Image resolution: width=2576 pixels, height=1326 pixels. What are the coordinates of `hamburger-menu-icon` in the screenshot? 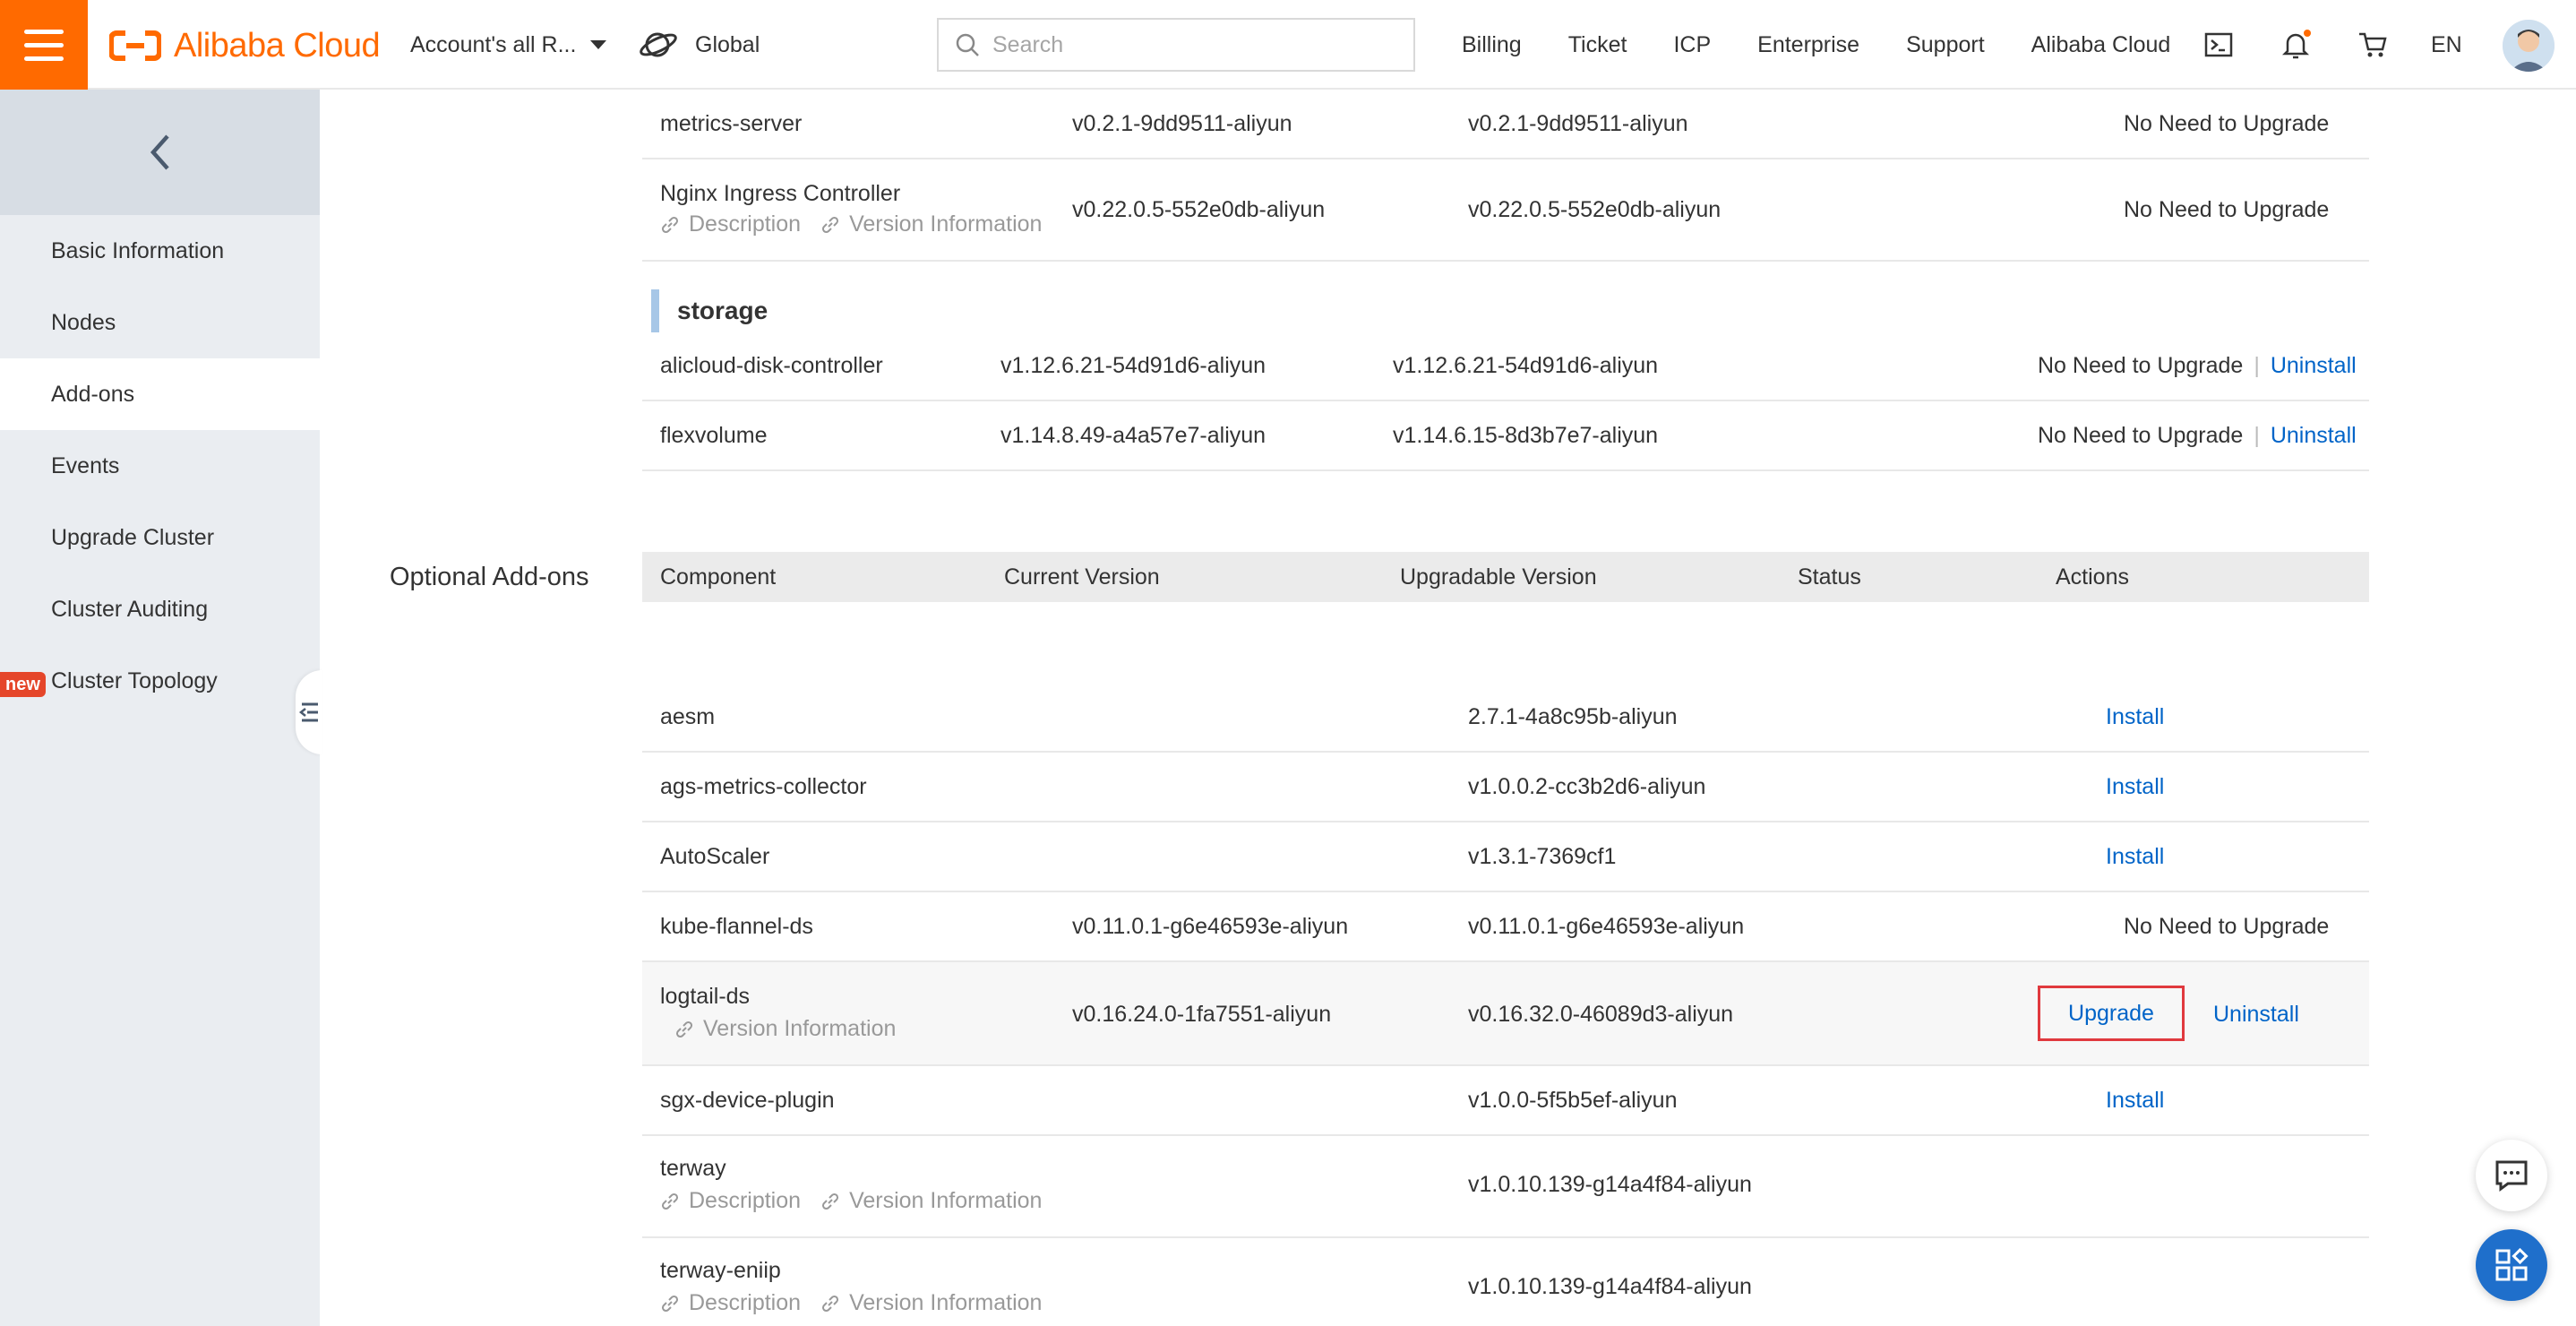 It's located at (44, 45).